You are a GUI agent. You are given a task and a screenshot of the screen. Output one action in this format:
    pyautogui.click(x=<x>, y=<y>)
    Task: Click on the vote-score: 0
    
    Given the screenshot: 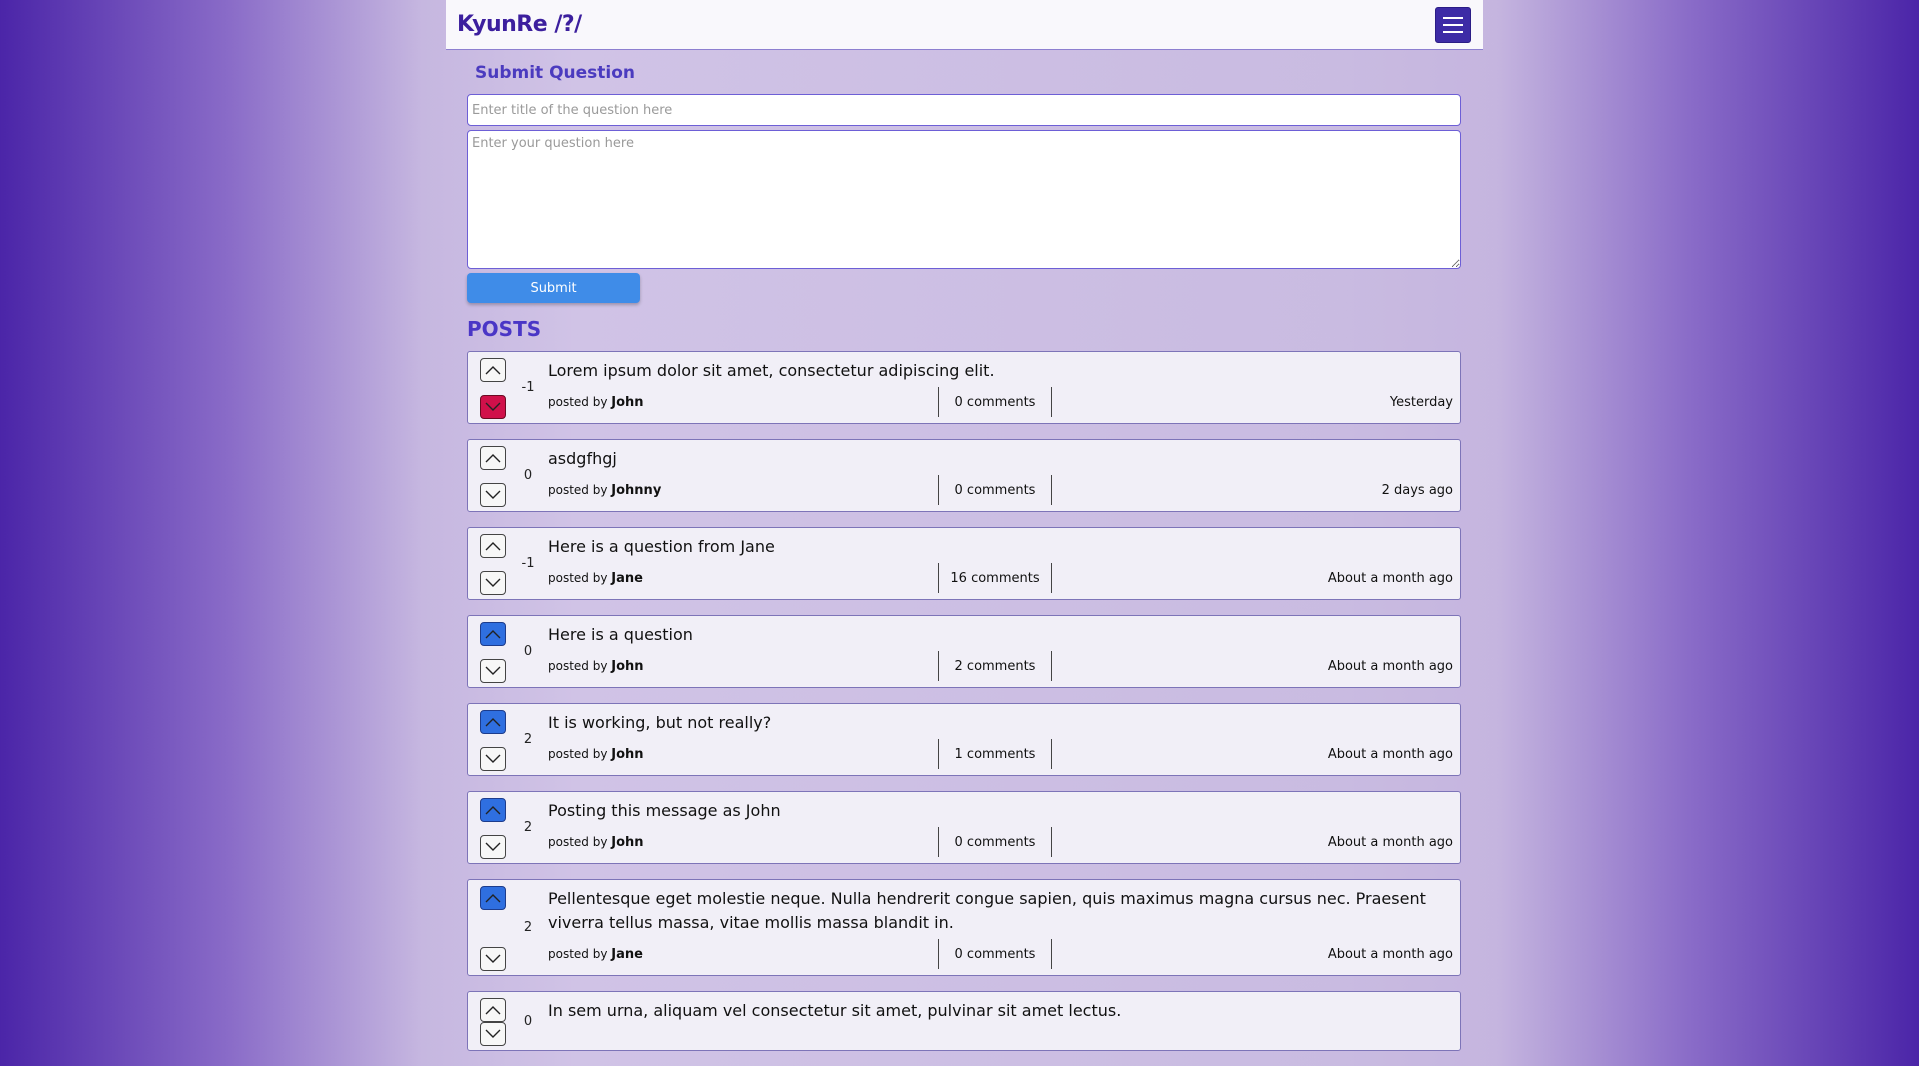 What is the action you would take?
    pyautogui.click(x=528, y=475)
    